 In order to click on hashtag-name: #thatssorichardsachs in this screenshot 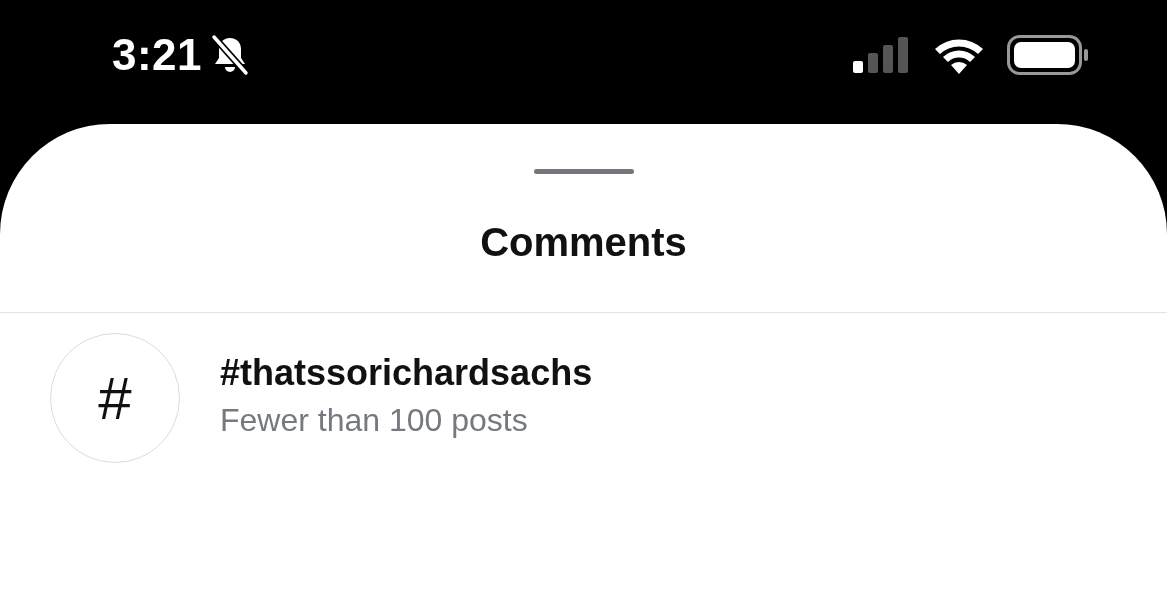, I will do `click(406, 372)`.